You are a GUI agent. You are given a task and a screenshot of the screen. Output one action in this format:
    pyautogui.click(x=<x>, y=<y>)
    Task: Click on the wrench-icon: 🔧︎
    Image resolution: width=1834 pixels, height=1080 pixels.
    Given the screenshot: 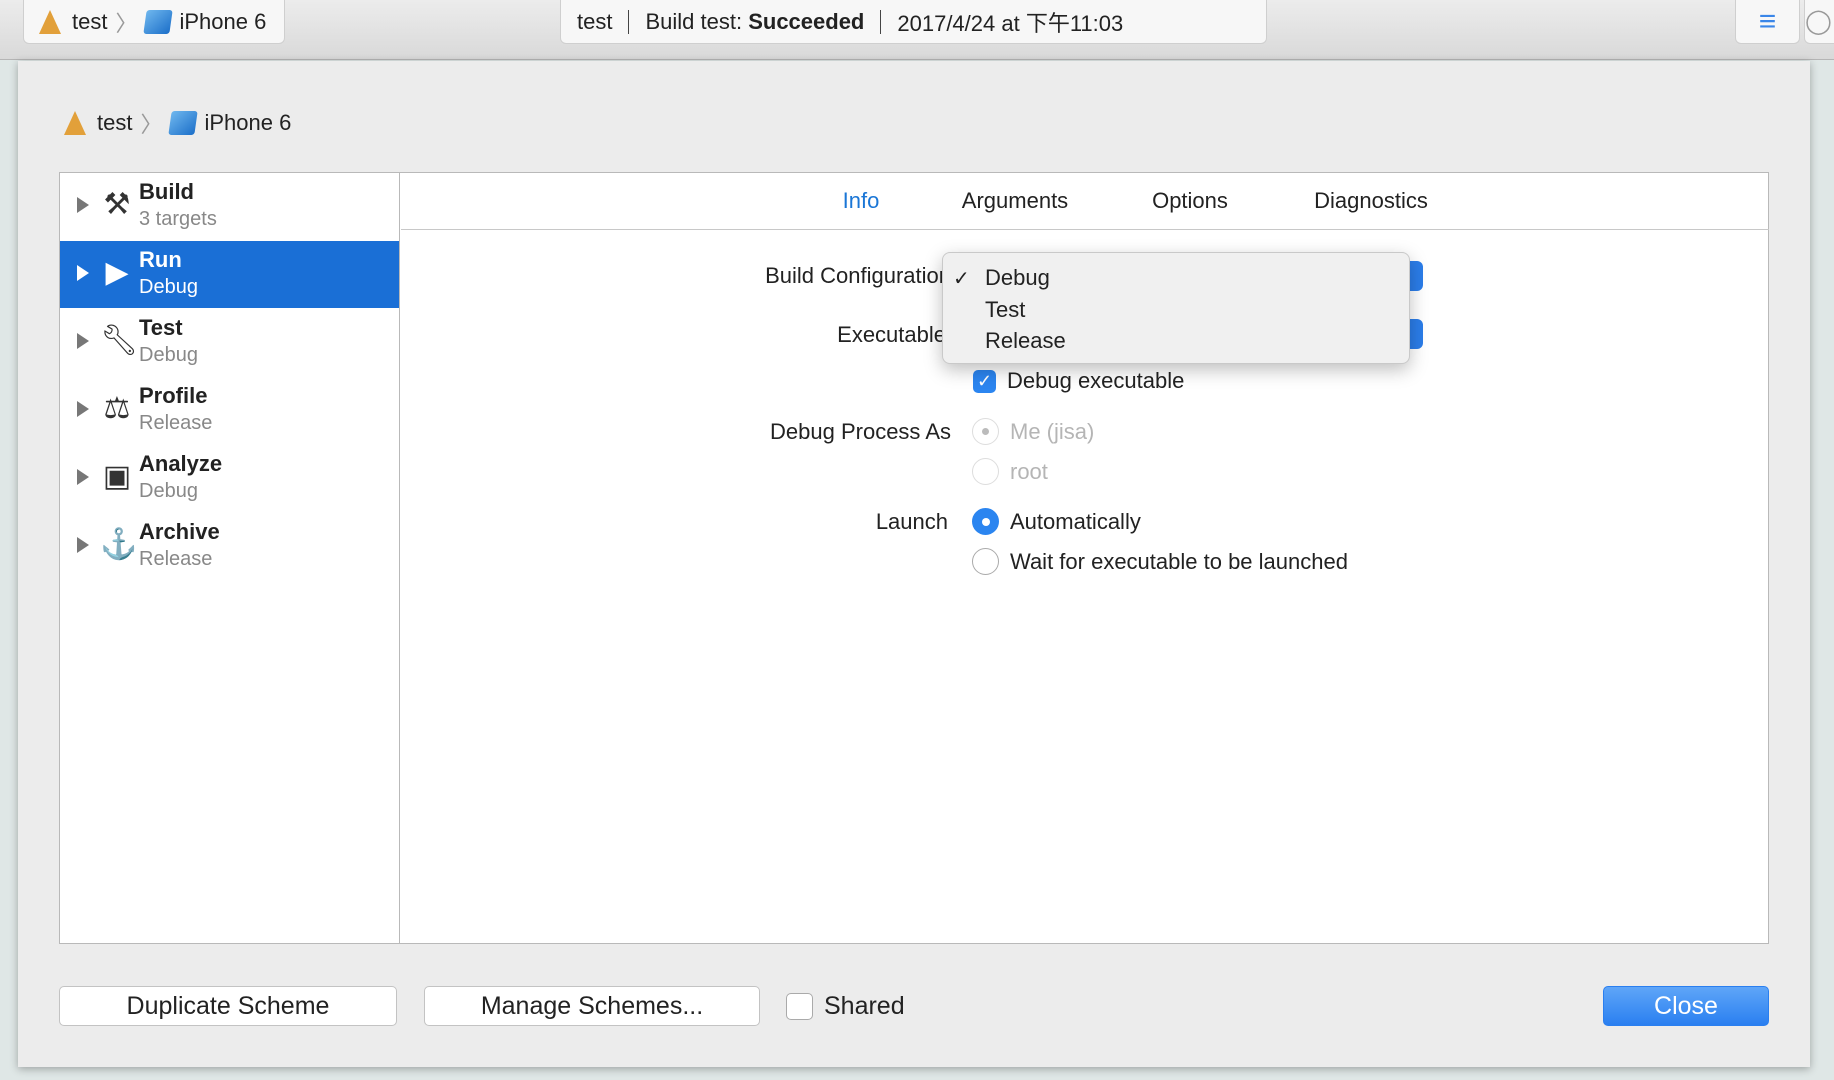 What is the action you would take?
    pyautogui.click(x=119, y=340)
    